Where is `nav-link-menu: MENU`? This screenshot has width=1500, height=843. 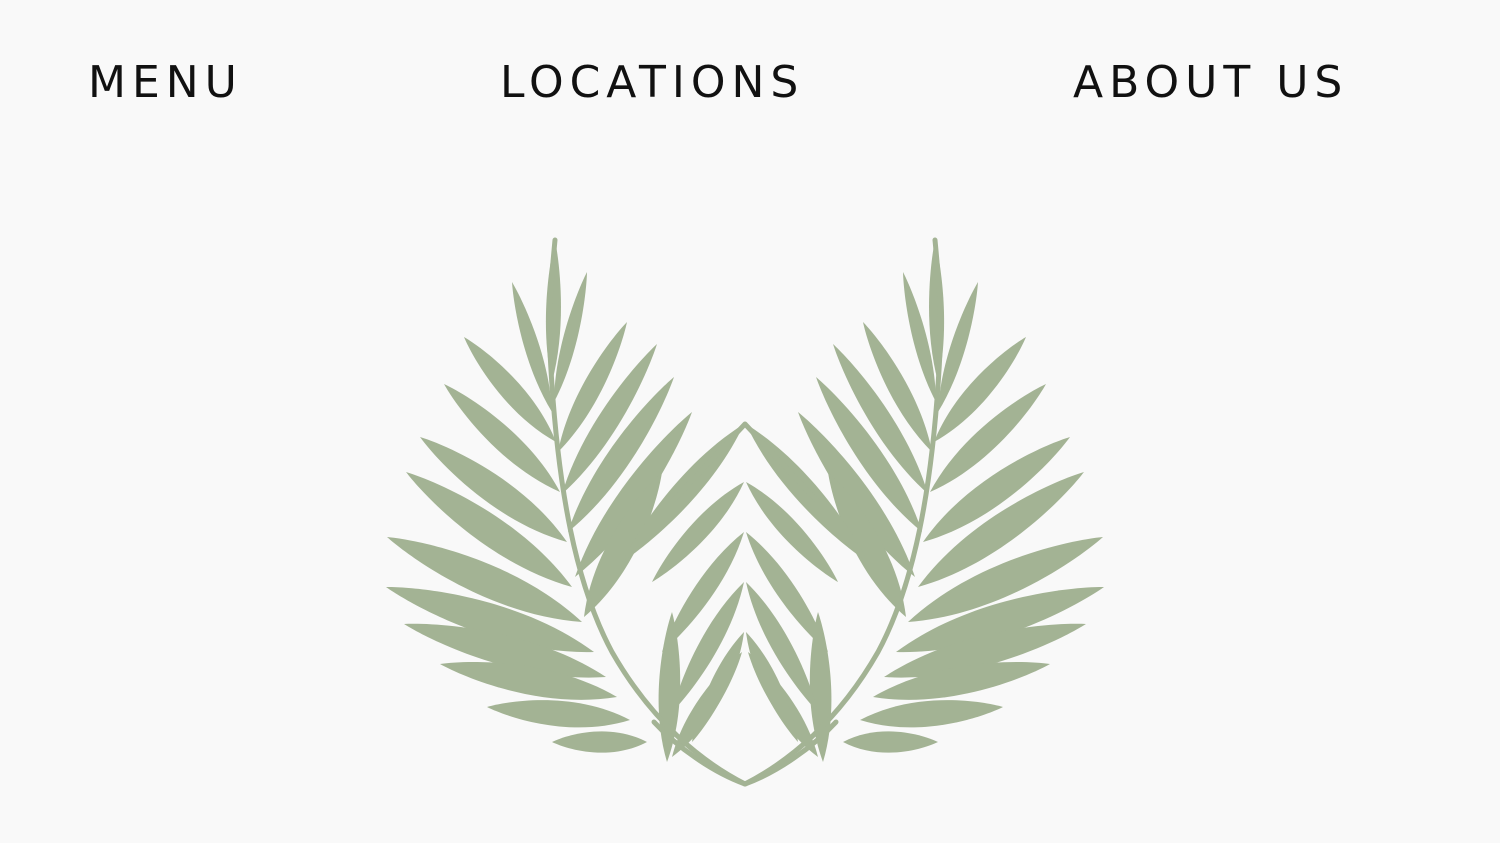 nav-link-menu: MENU is located at coordinates (165, 83).